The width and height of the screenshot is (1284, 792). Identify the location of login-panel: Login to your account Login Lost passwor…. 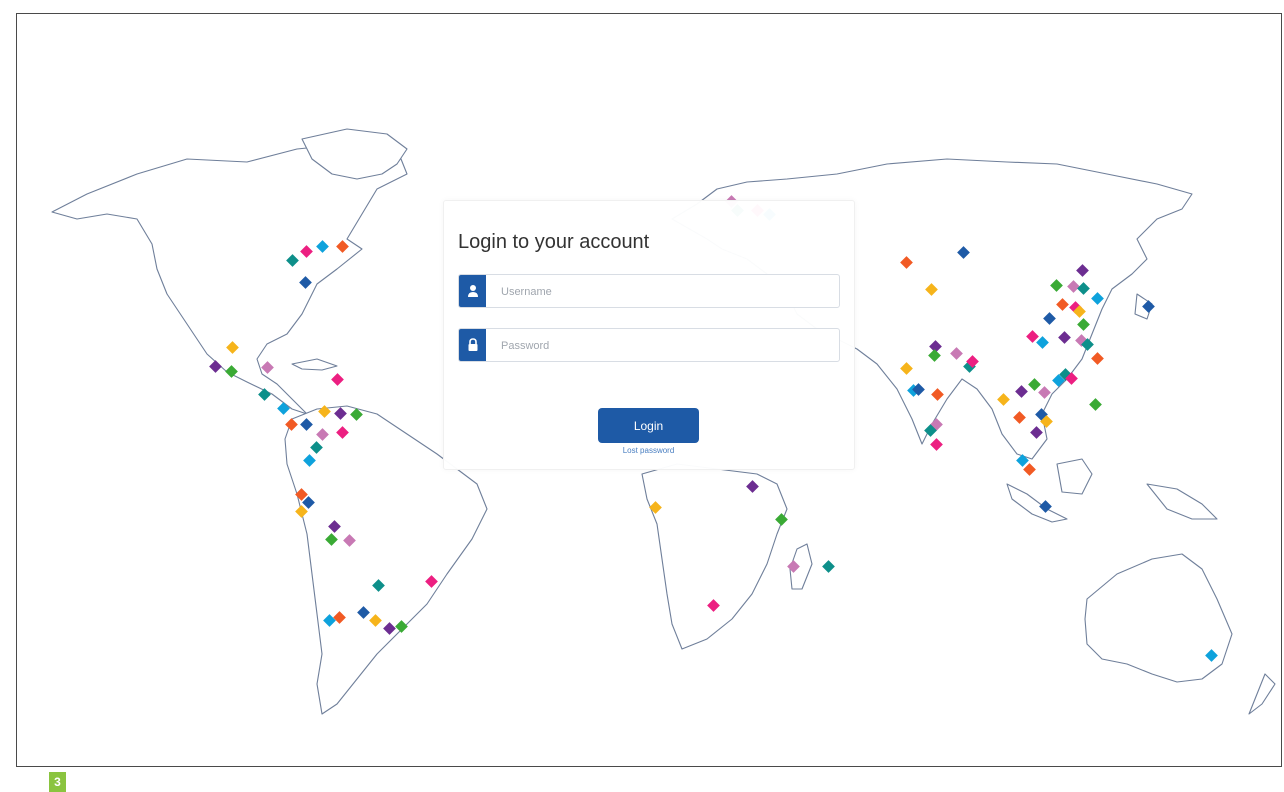
(649, 335).